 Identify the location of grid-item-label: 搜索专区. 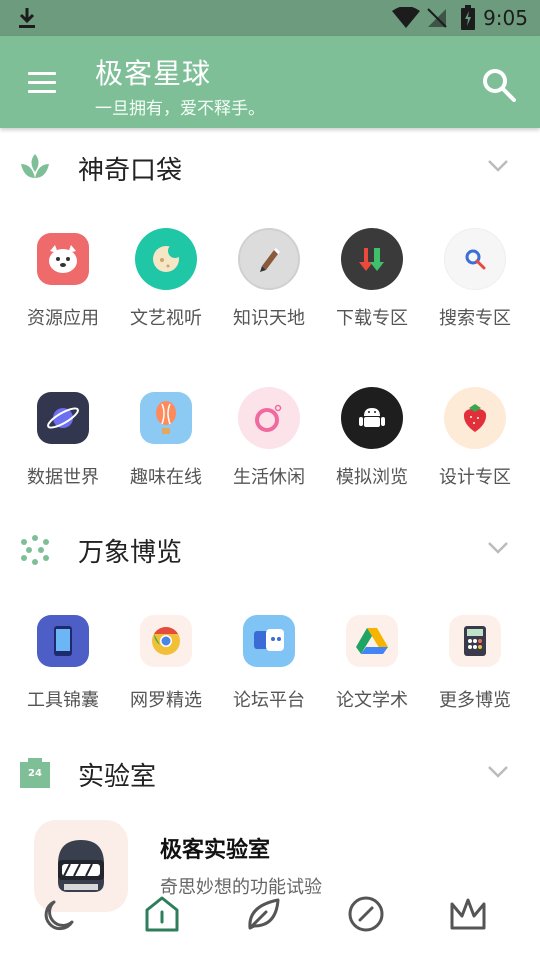
(475, 318).